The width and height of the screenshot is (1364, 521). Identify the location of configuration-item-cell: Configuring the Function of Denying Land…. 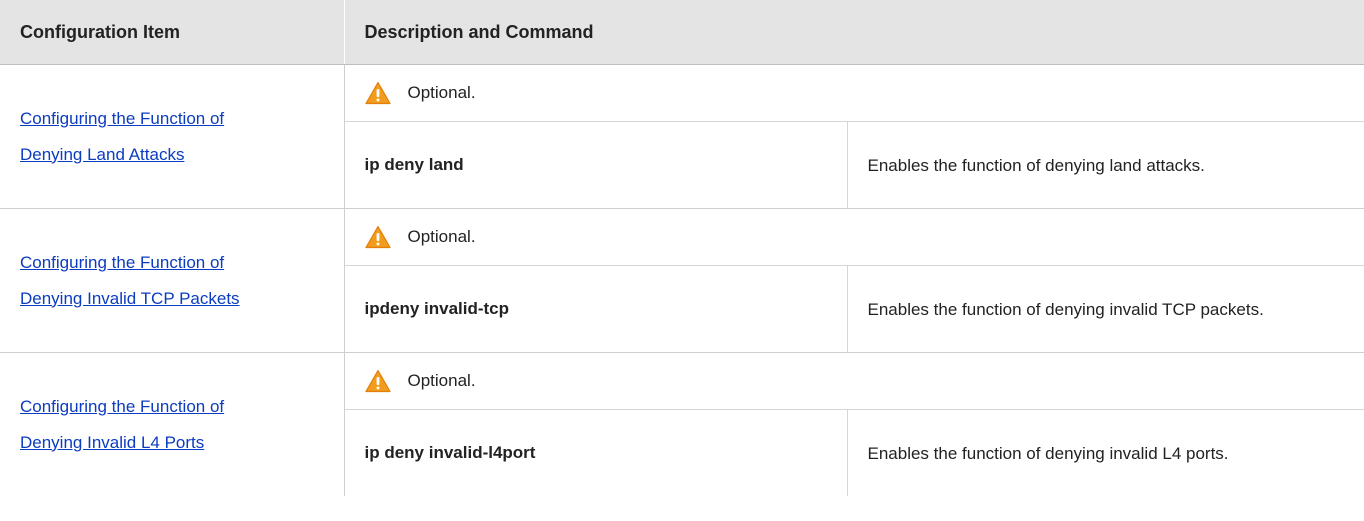
(172, 136).